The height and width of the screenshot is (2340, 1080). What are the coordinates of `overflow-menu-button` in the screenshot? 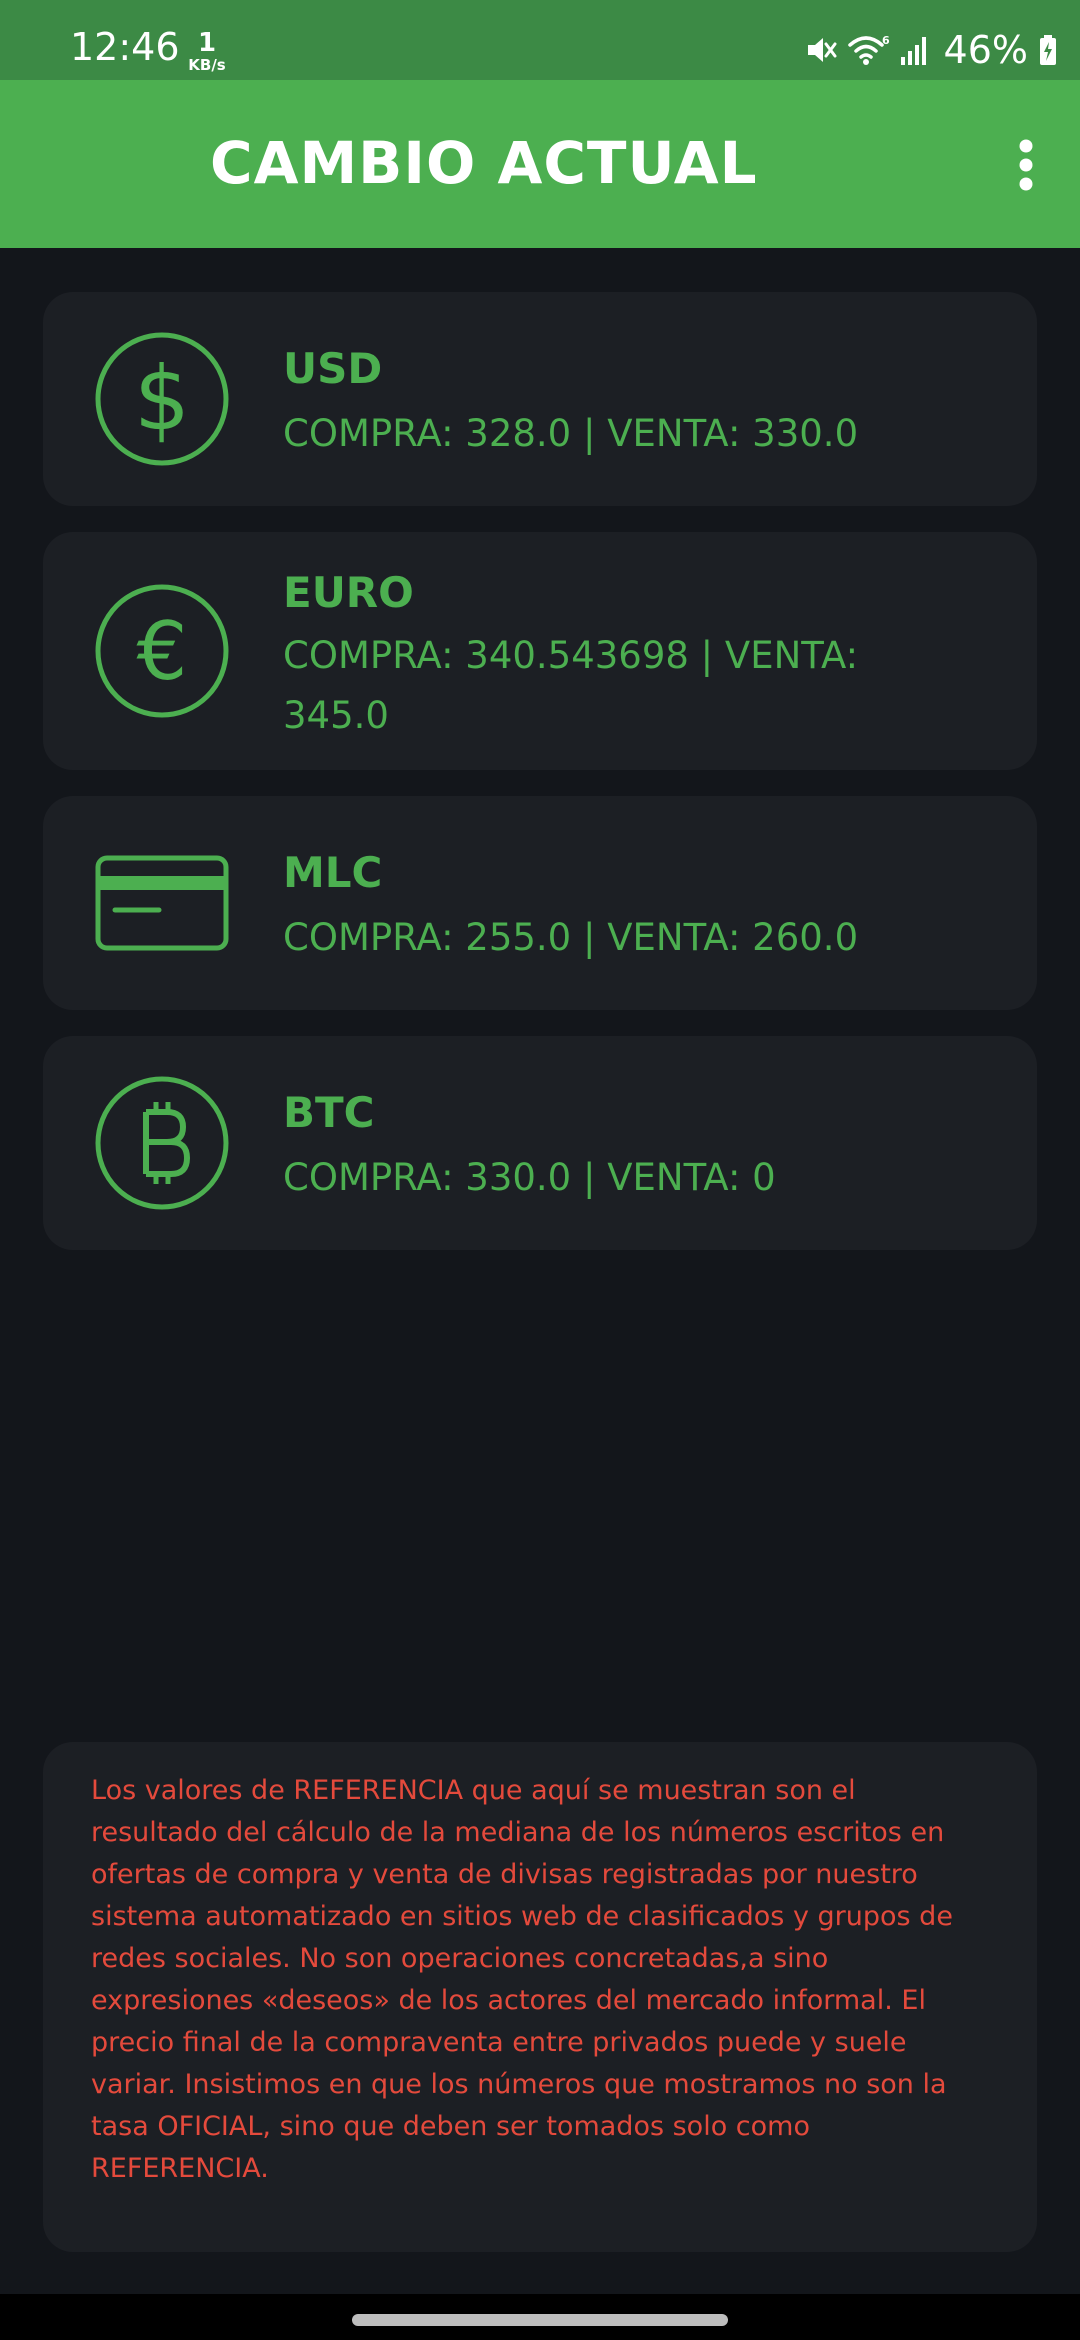 It's located at (1026, 164).